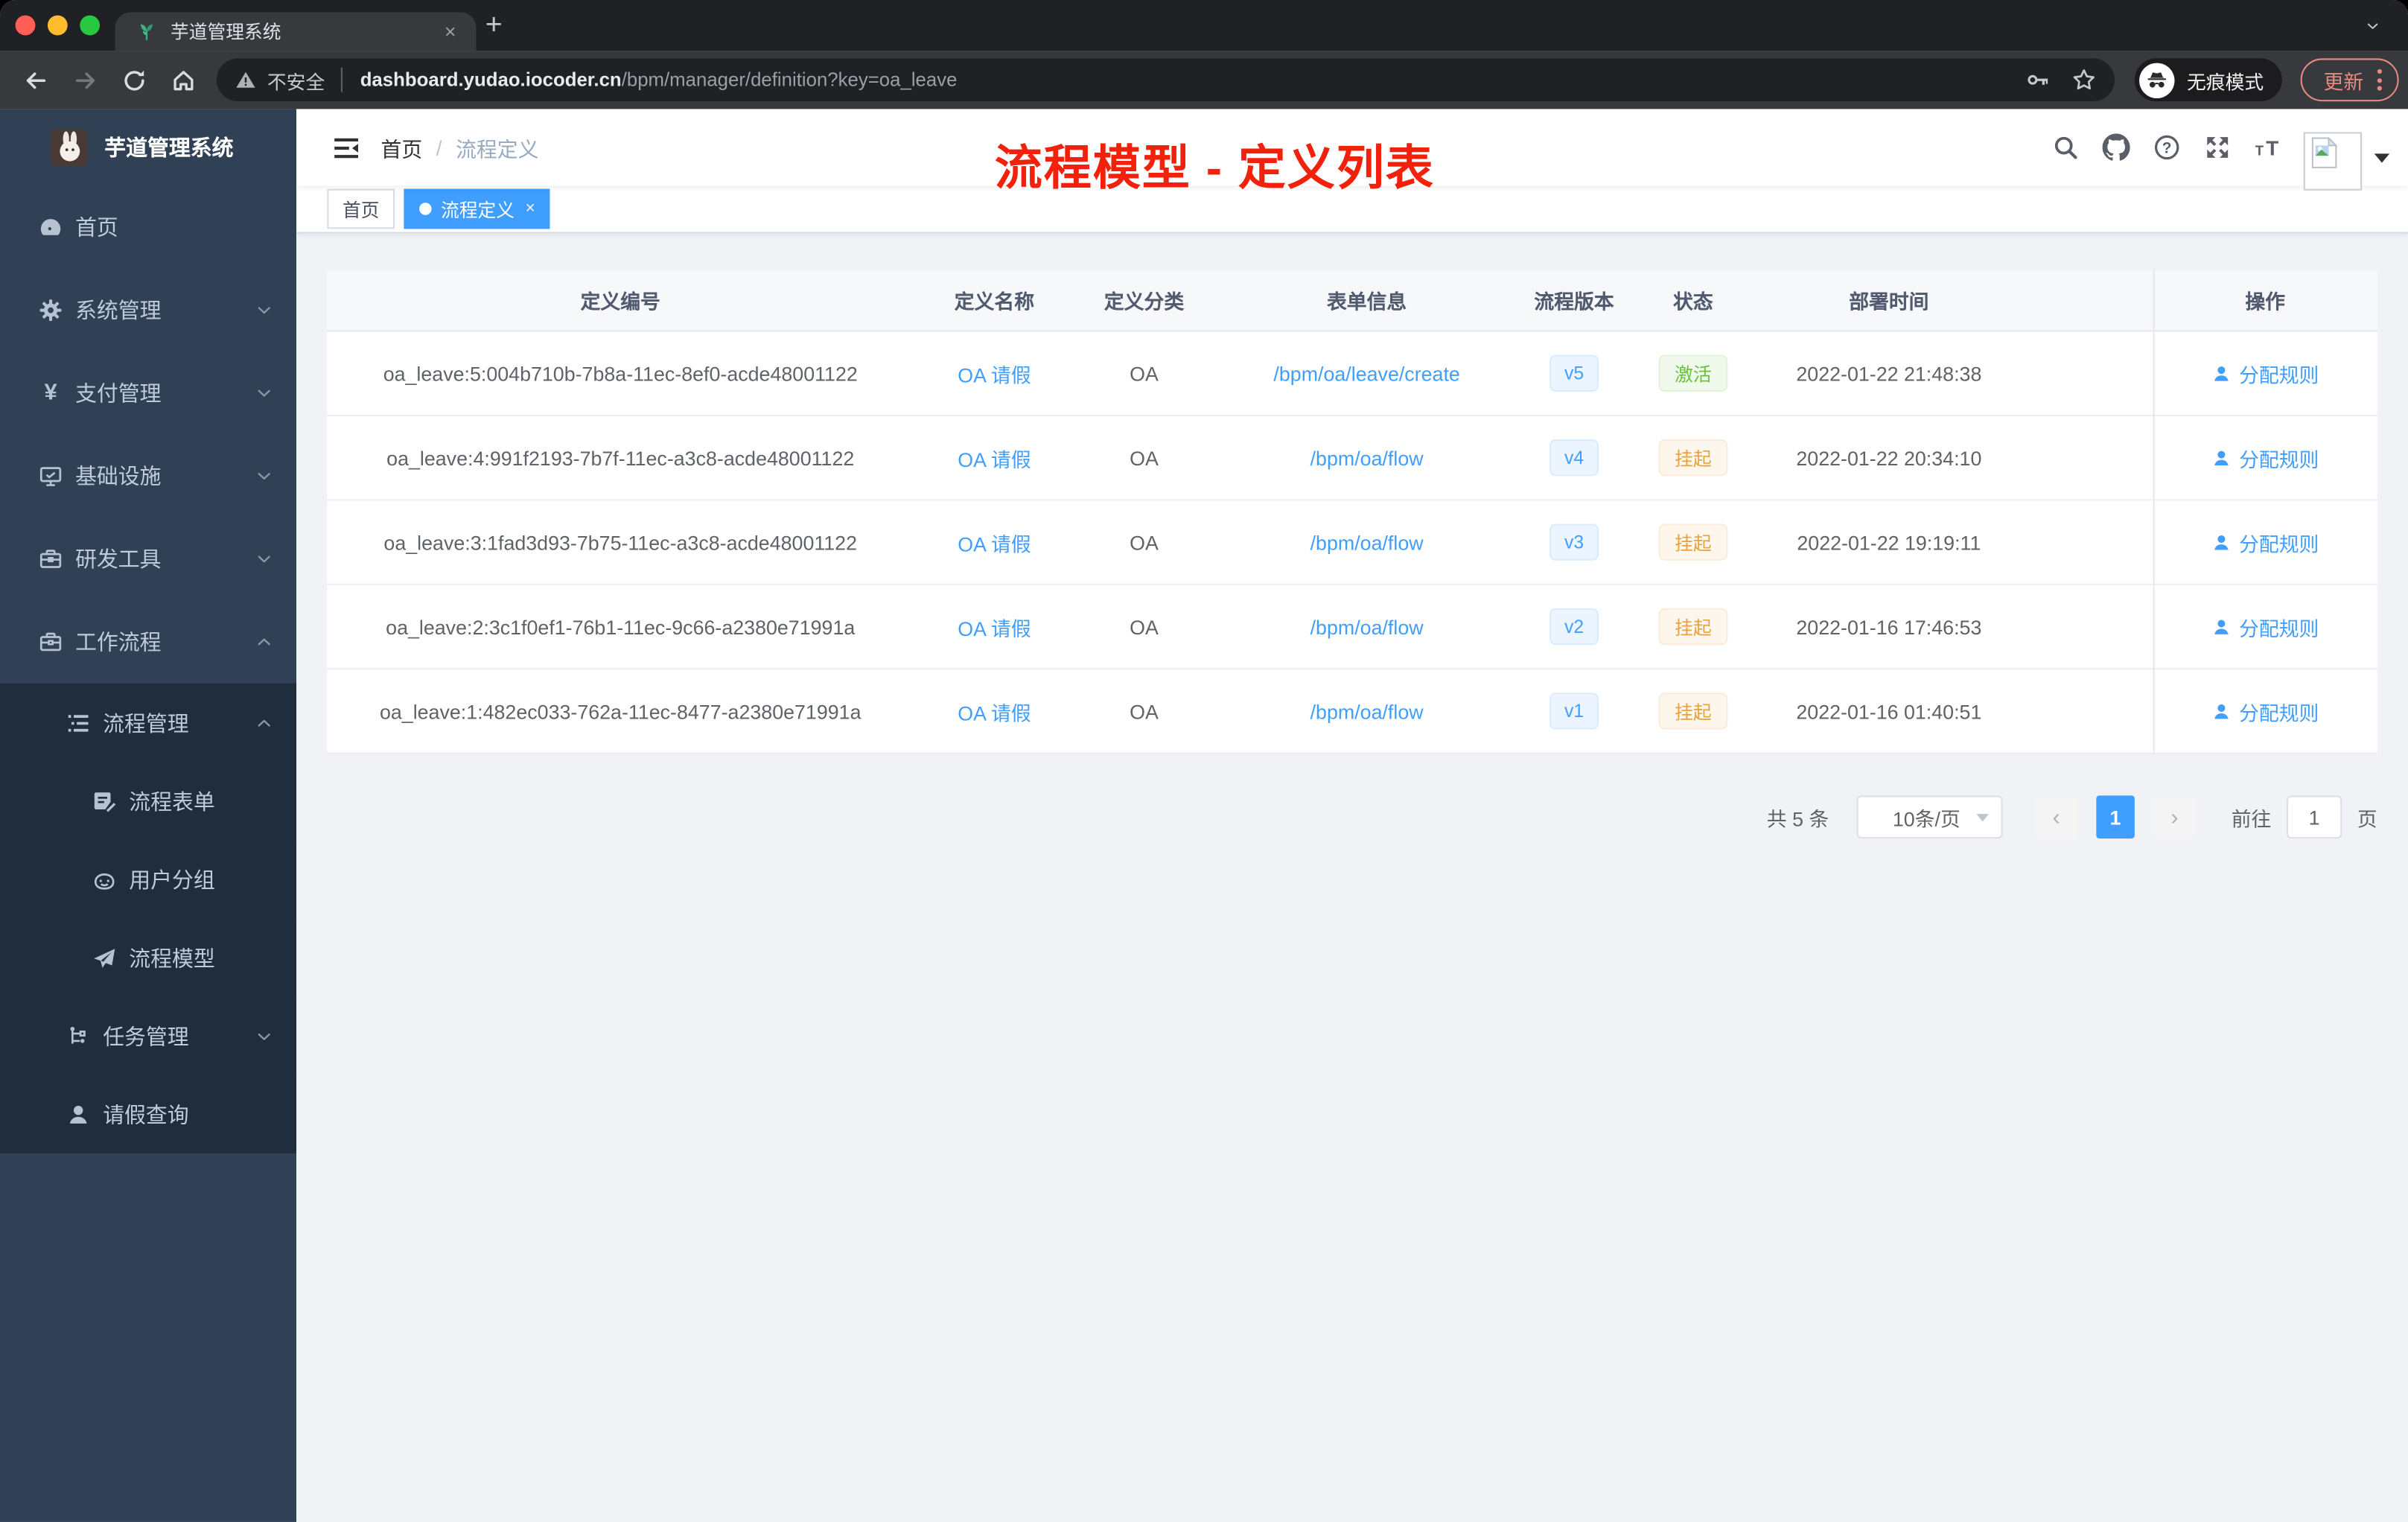 This screenshot has height=1522, width=2408. I want to click on tab-overflow-chevron-icon, so click(2372, 26).